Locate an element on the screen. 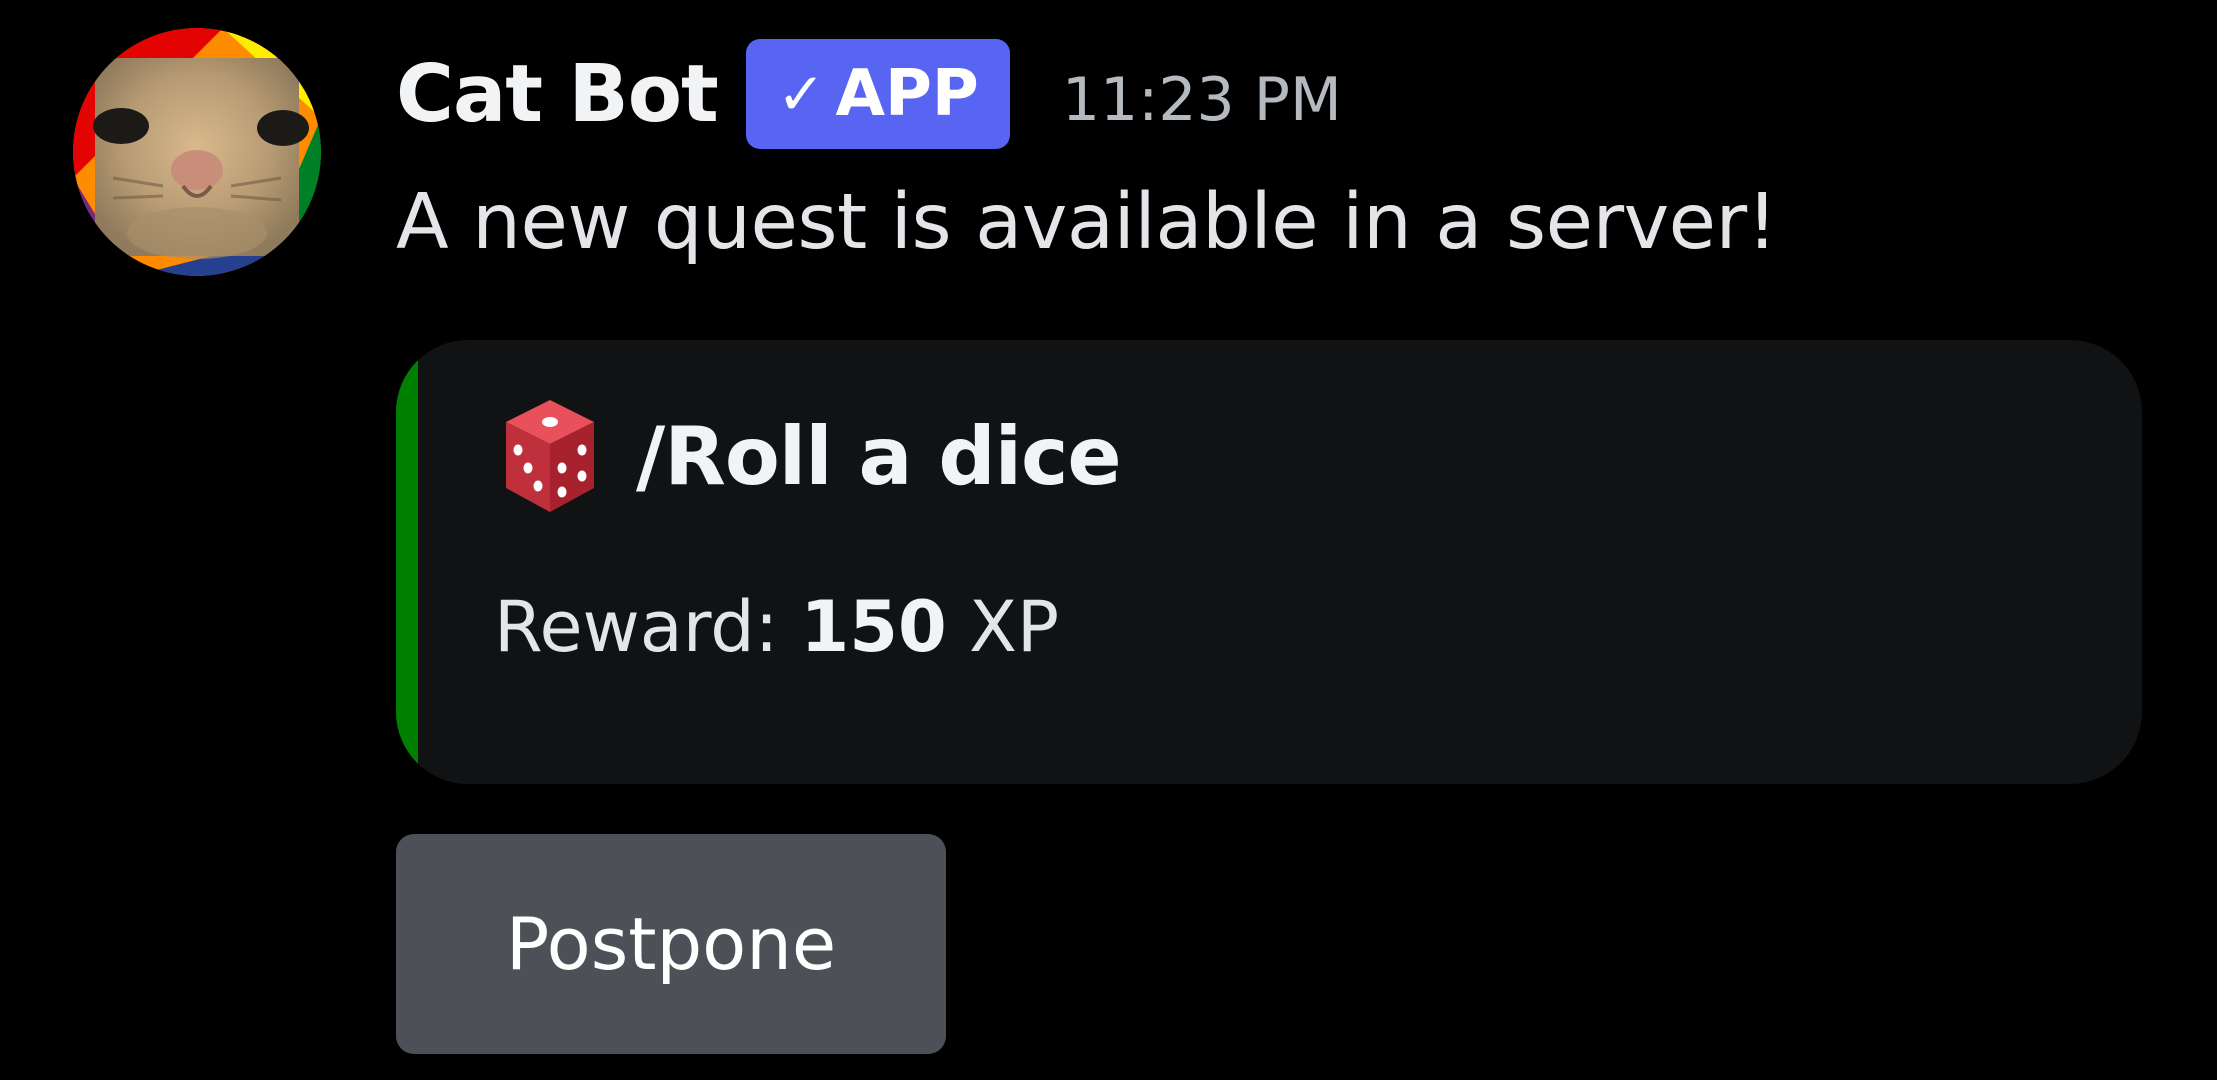 The image size is (2217, 1080). embed-accent-bar is located at coordinates (407, 562).